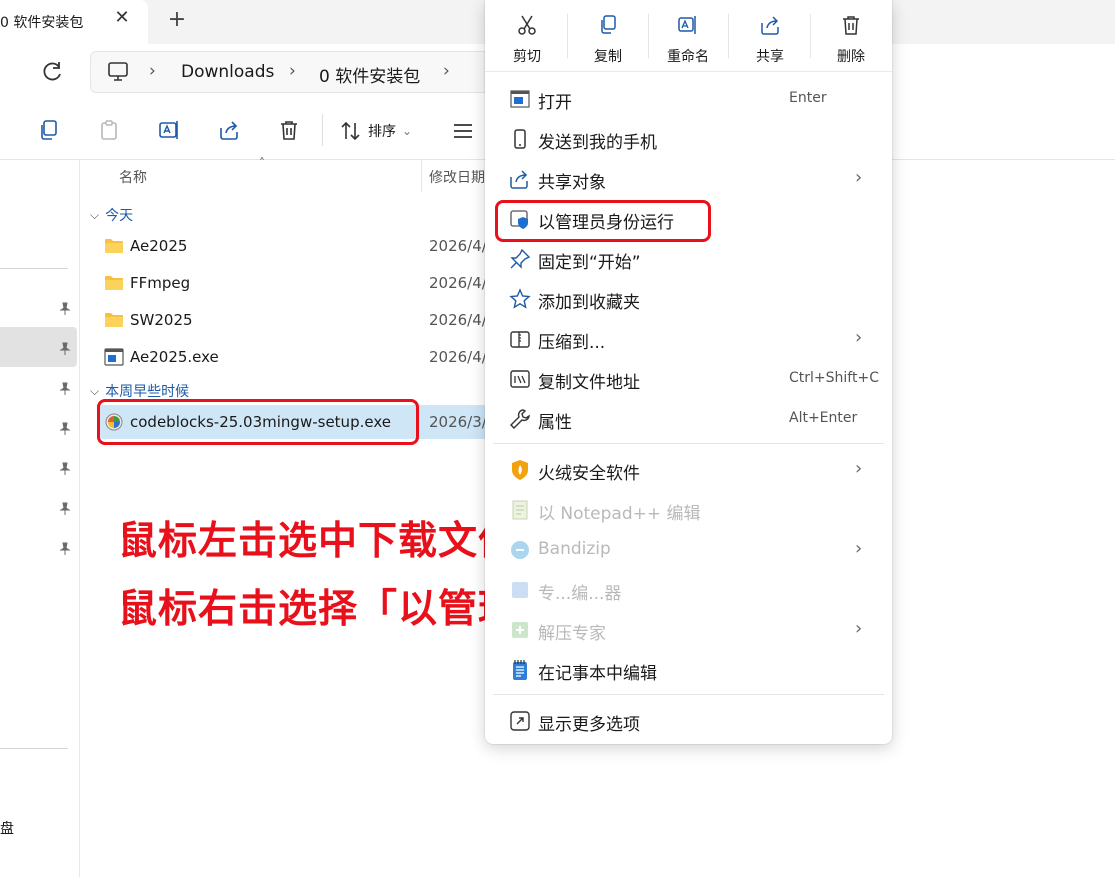 This screenshot has width=1115, height=877. What do you see at coordinates (688, 629) in the screenshot?
I see `menu-item-extract-expert: 解压专家 ›` at bounding box center [688, 629].